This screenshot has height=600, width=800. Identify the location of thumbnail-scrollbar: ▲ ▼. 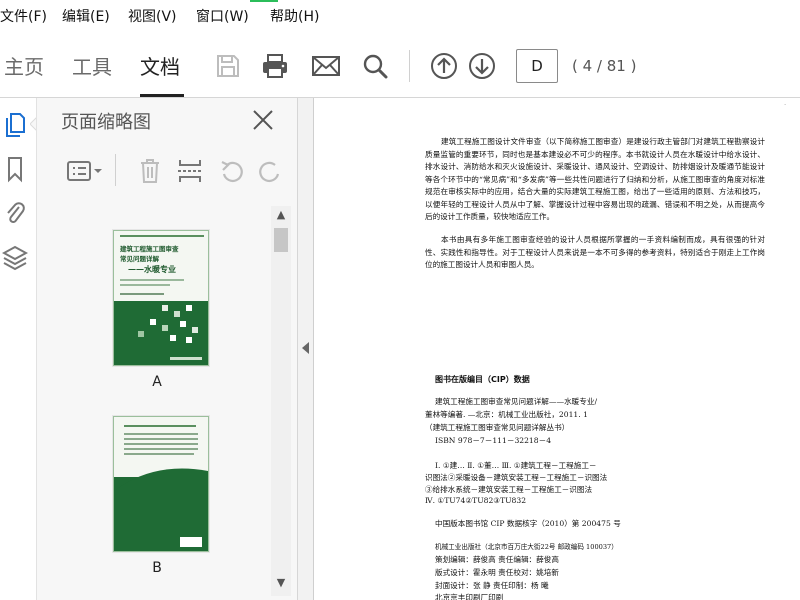
(281, 401).